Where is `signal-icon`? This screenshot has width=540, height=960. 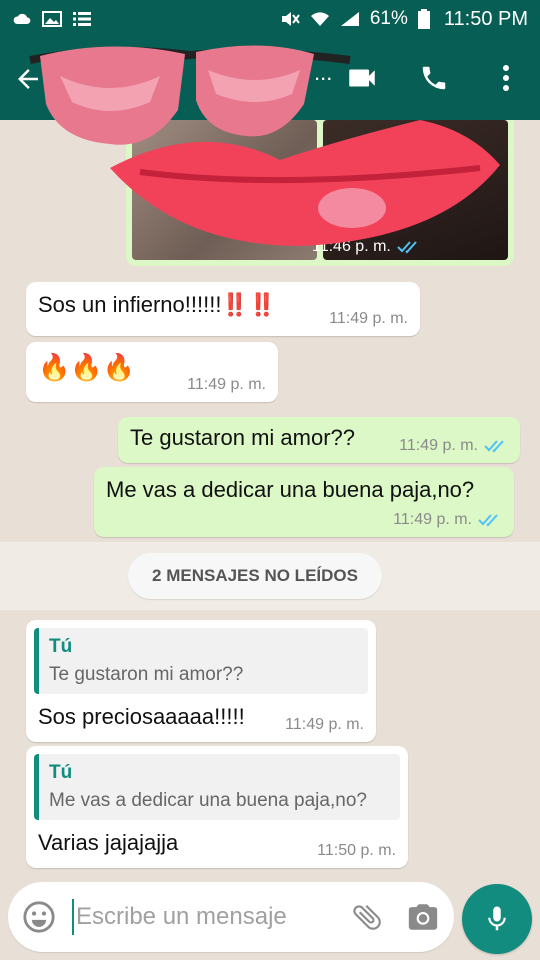
signal-icon is located at coordinates (349, 19).